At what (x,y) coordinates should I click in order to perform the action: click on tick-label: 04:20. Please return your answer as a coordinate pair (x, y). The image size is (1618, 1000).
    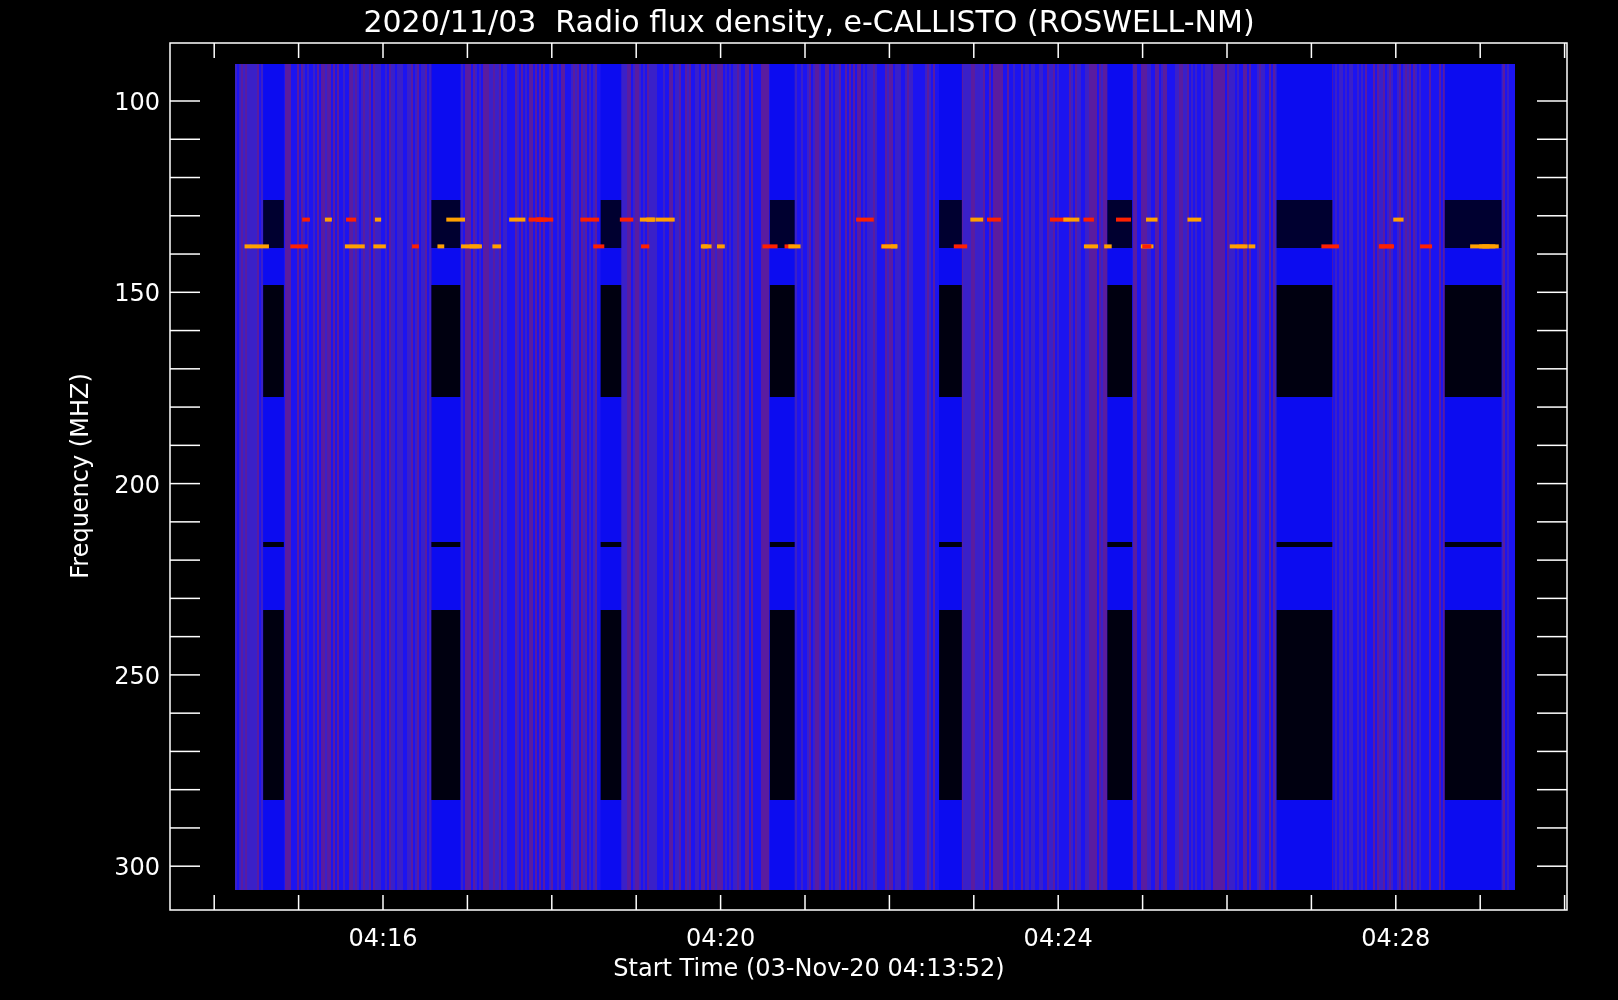
    Looking at the image, I should click on (721, 938).